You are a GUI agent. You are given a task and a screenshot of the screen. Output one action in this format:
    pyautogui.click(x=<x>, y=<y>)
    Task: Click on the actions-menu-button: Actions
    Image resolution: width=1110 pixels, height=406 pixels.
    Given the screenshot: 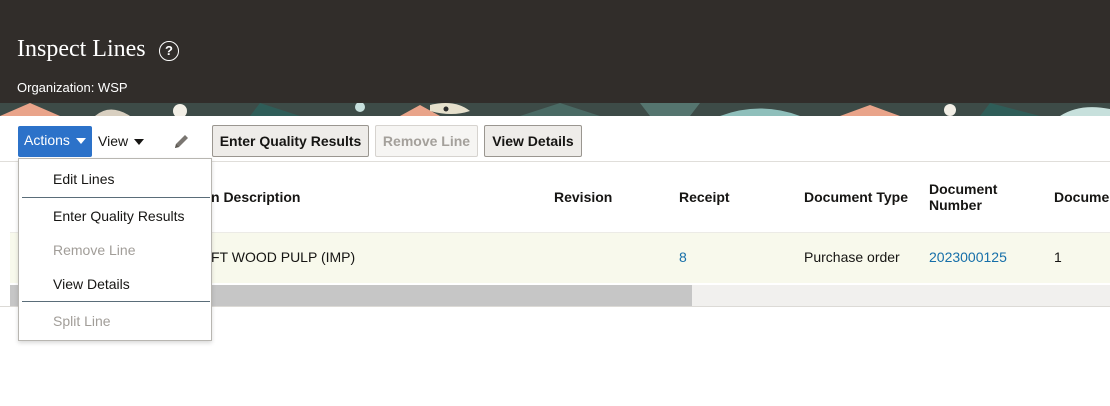 What is the action you would take?
    pyautogui.click(x=55, y=141)
    